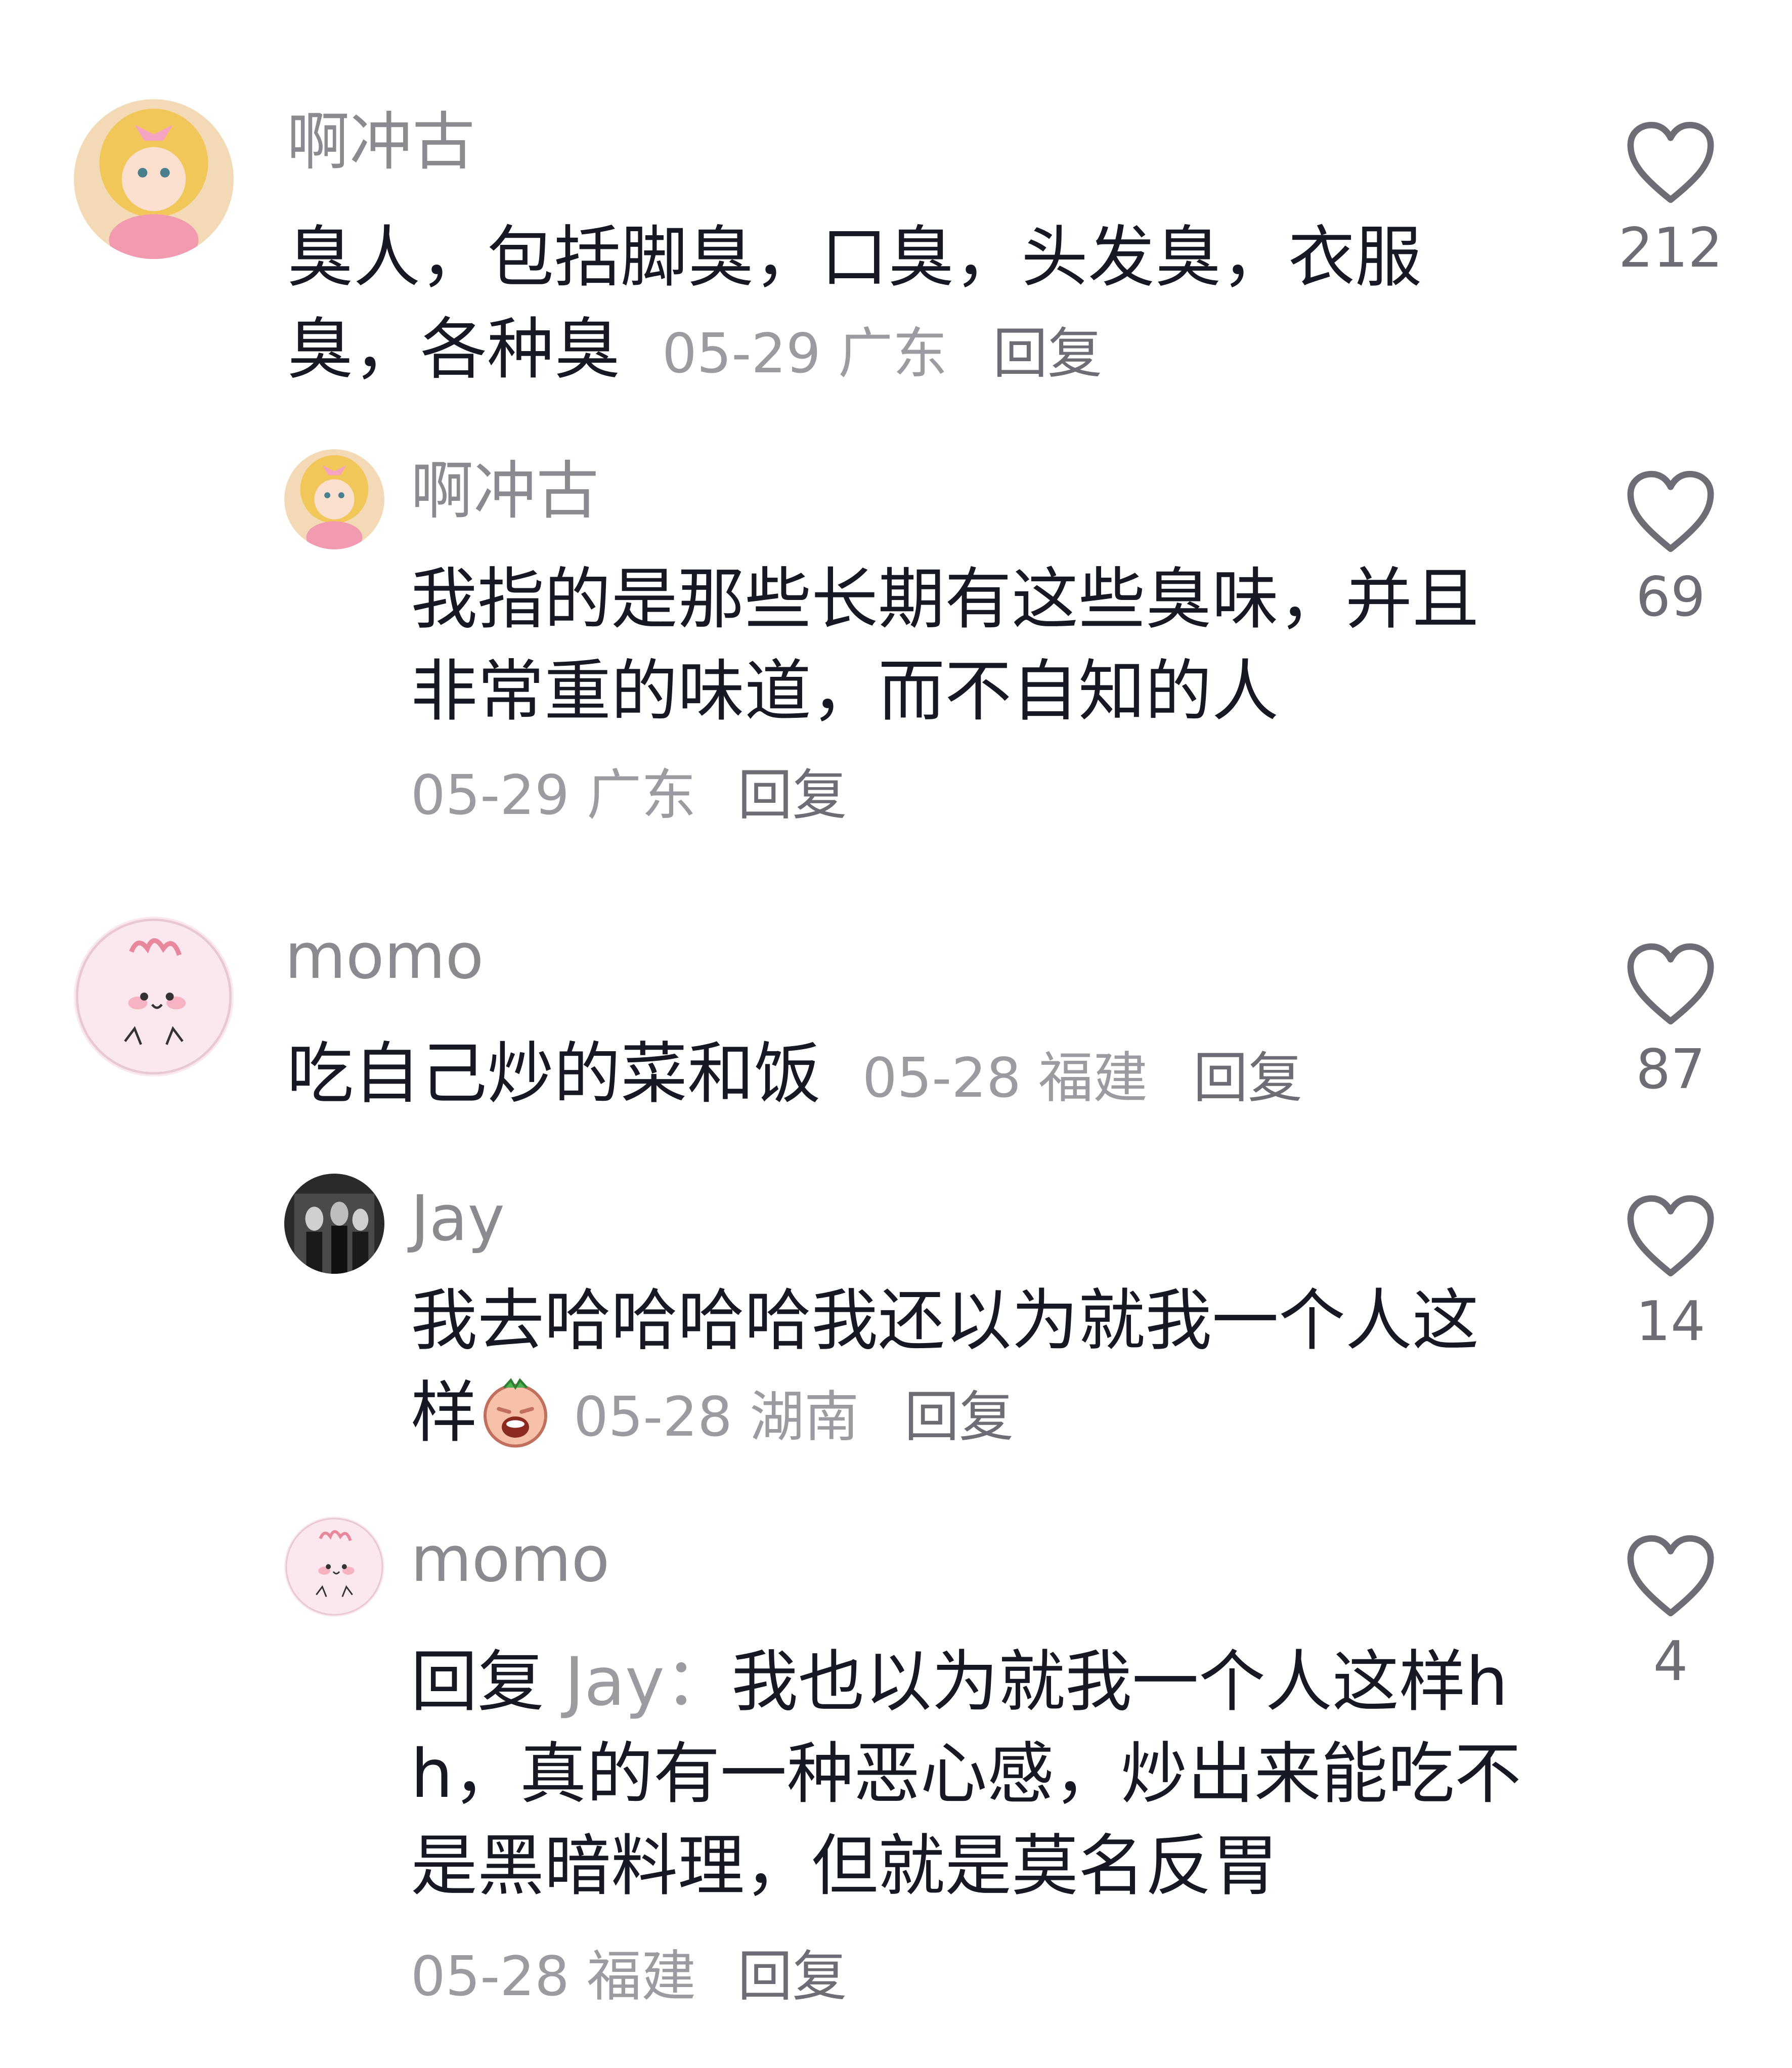 The height and width of the screenshot is (2068, 1792). What do you see at coordinates (647, 1682) in the screenshot?
I see `reply-target-username: Jay：` at bounding box center [647, 1682].